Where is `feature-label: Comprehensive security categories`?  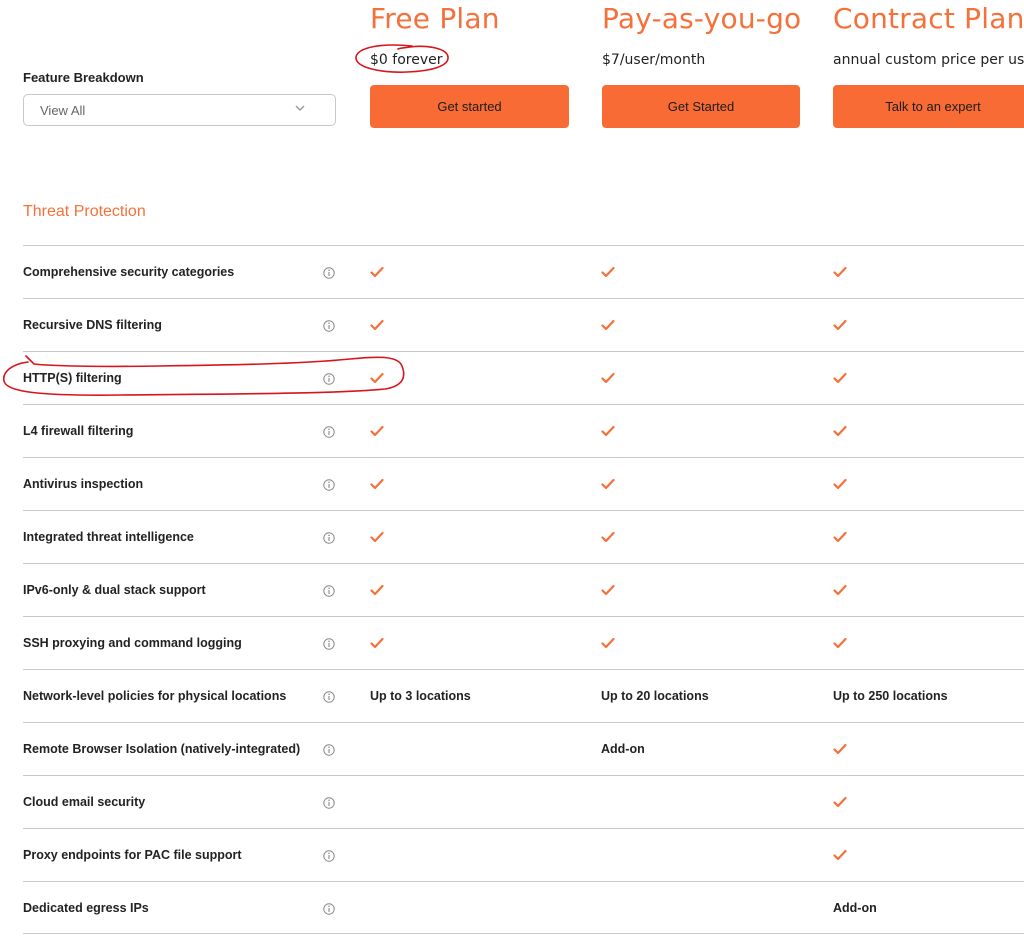 feature-label: Comprehensive security categories is located at coordinates (129, 272).